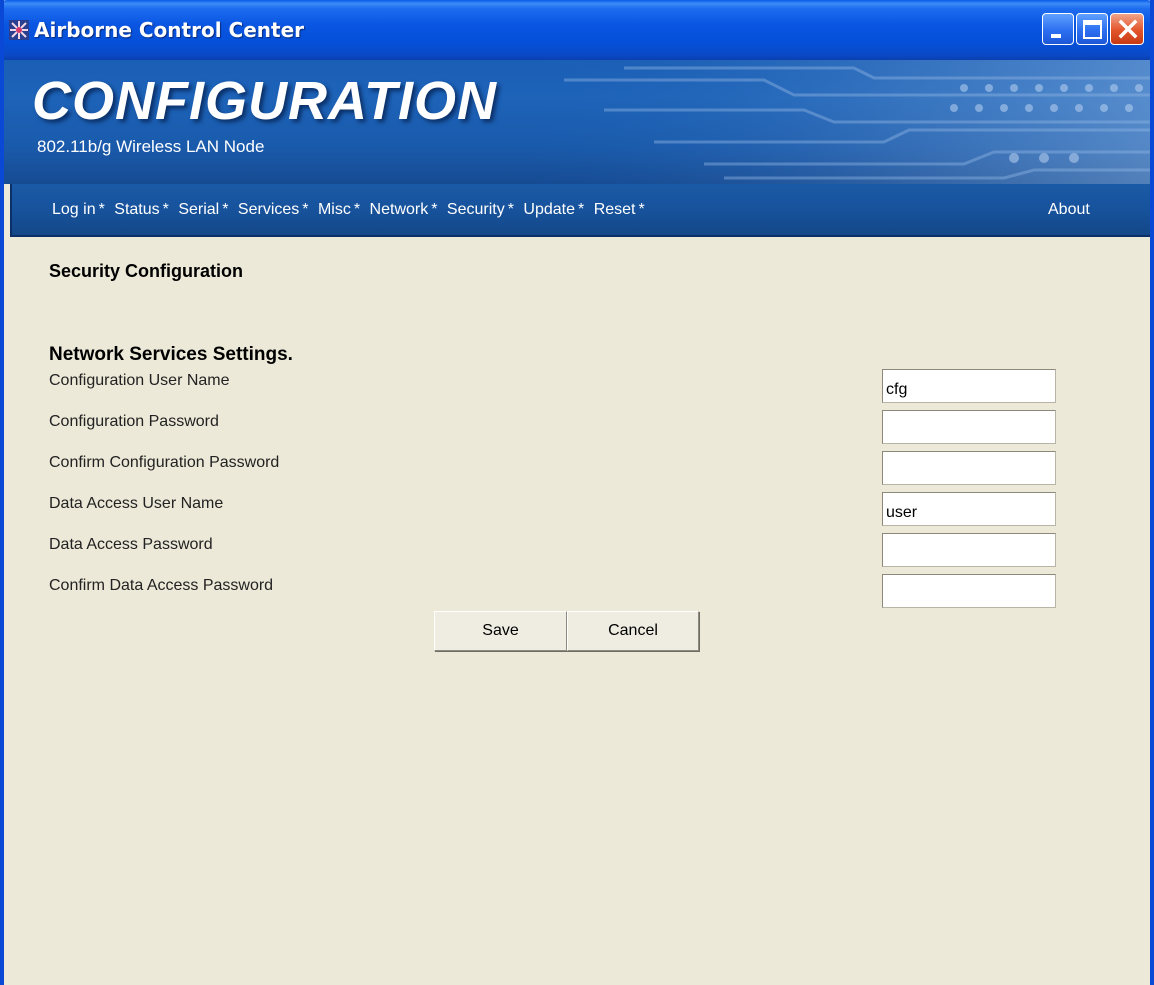 The height and width of the screenshot is (985, 1154). Describe the element at coordinates (577, 30) in the screenshot. I see `title-bar: Airborne Control Center` at that location.